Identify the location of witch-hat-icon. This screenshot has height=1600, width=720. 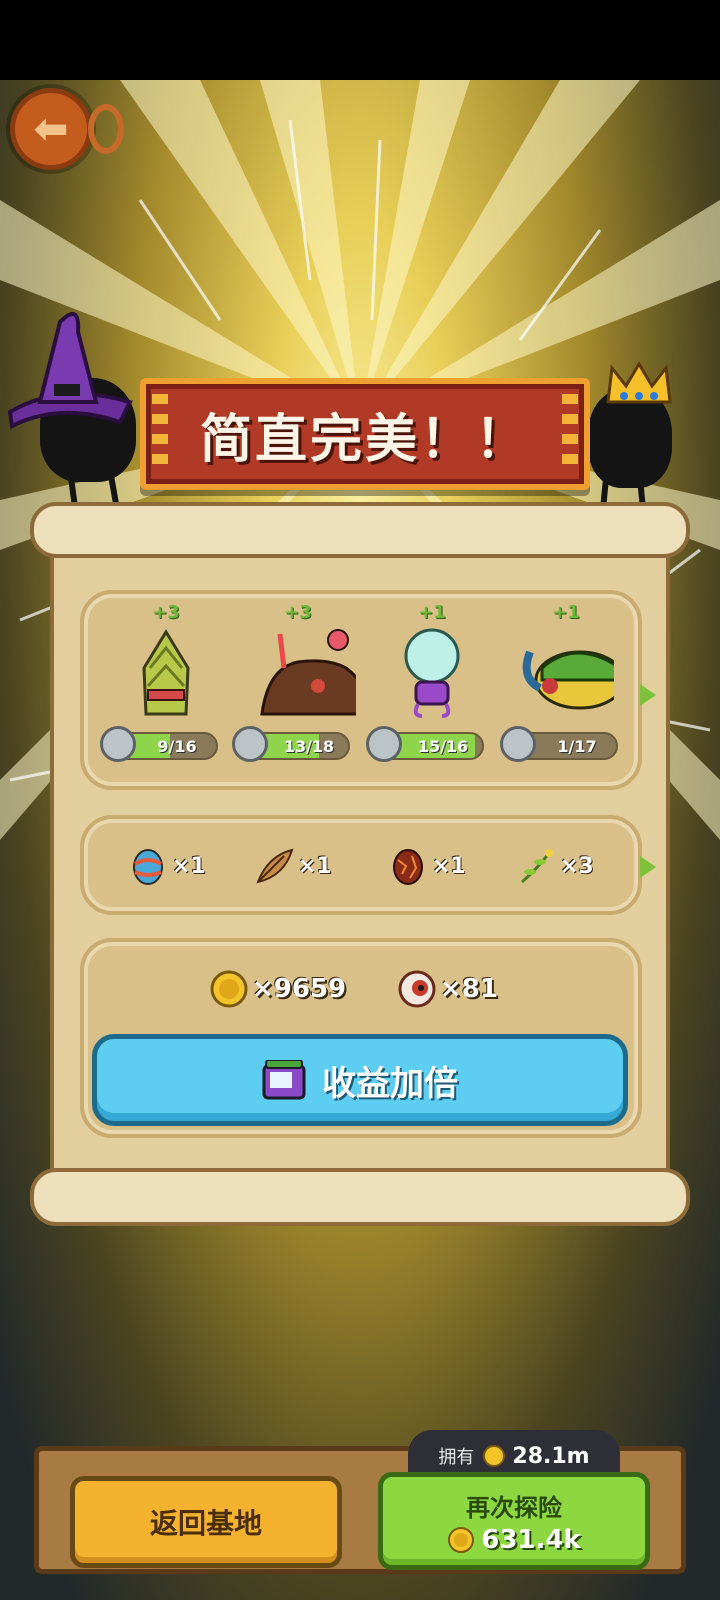
(70, 371).